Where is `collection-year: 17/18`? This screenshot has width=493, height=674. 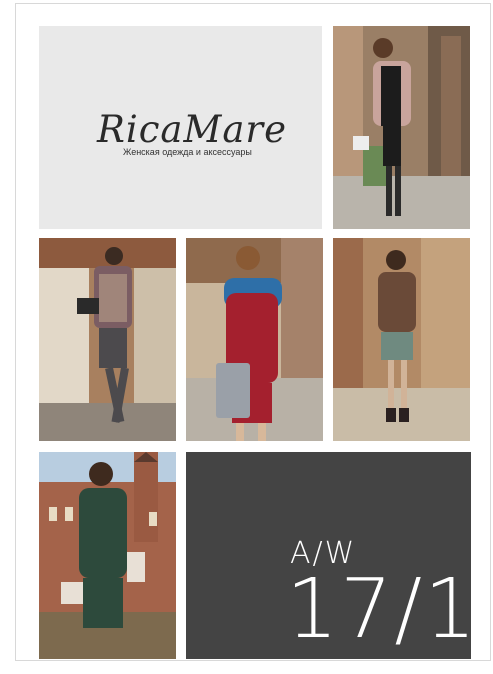
collection-year: 17/18 is located at coordinates (378, 609).